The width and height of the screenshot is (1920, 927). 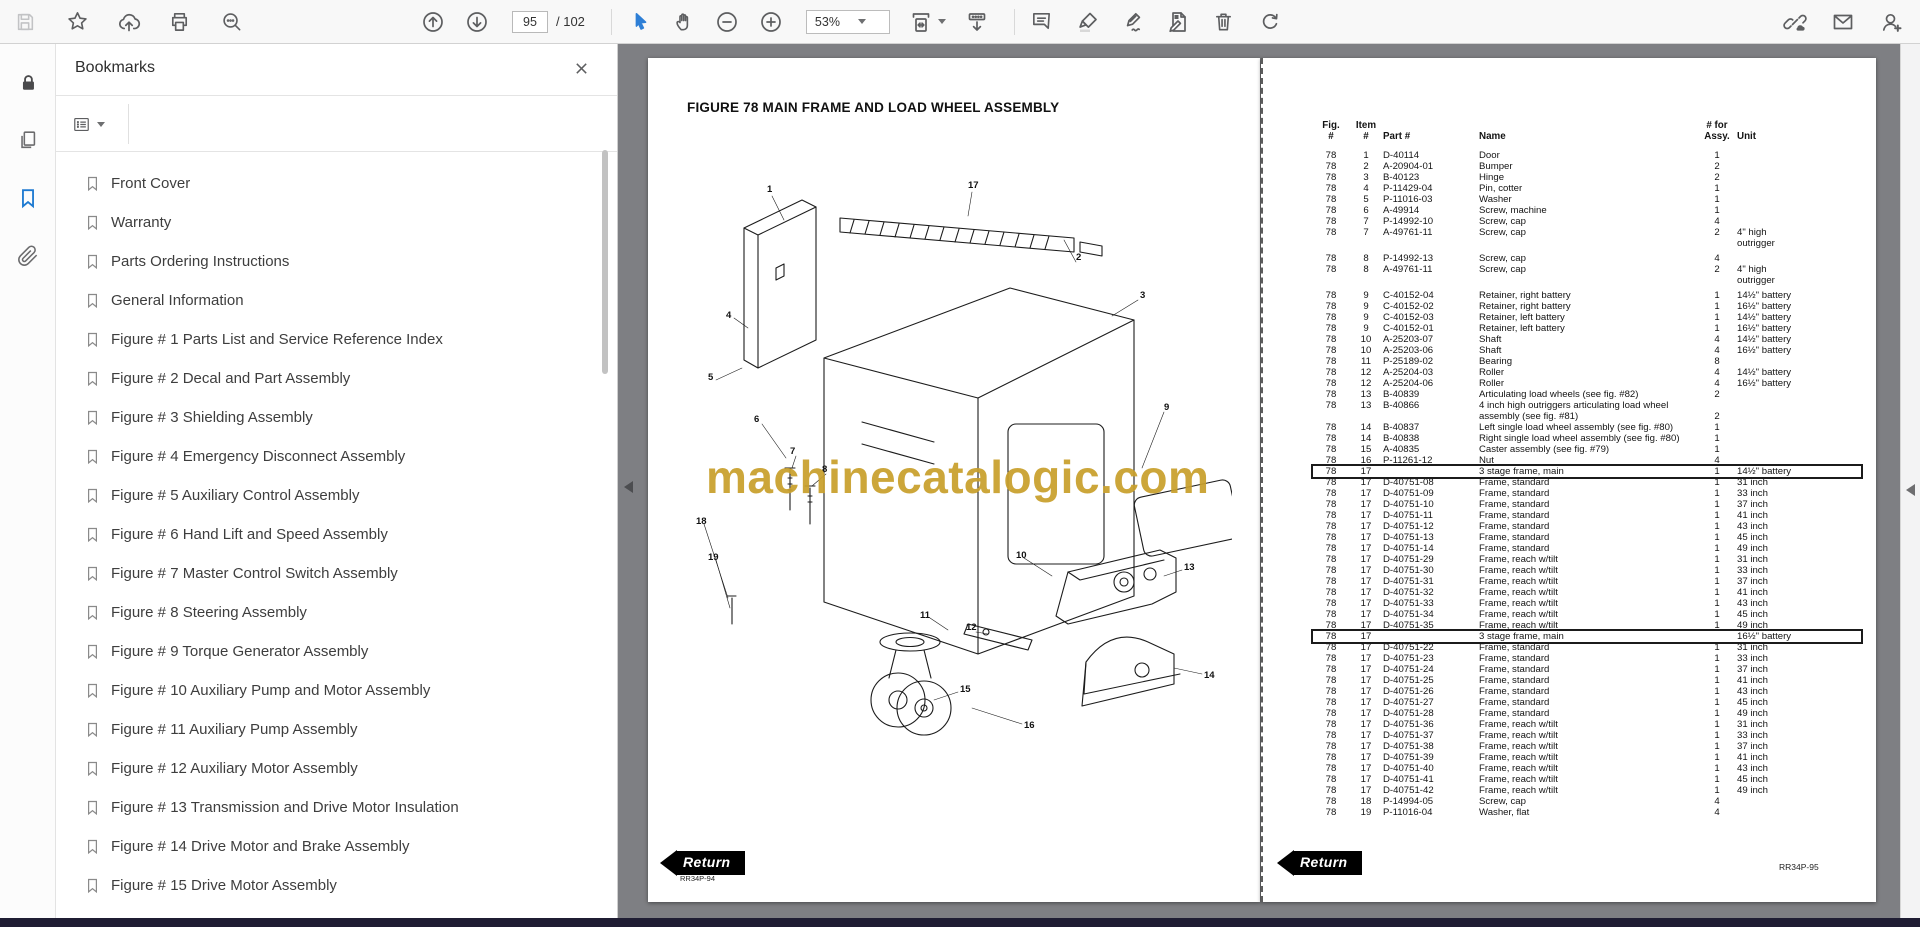 I want to click on comment-icon, so click(x=1042, y=22).